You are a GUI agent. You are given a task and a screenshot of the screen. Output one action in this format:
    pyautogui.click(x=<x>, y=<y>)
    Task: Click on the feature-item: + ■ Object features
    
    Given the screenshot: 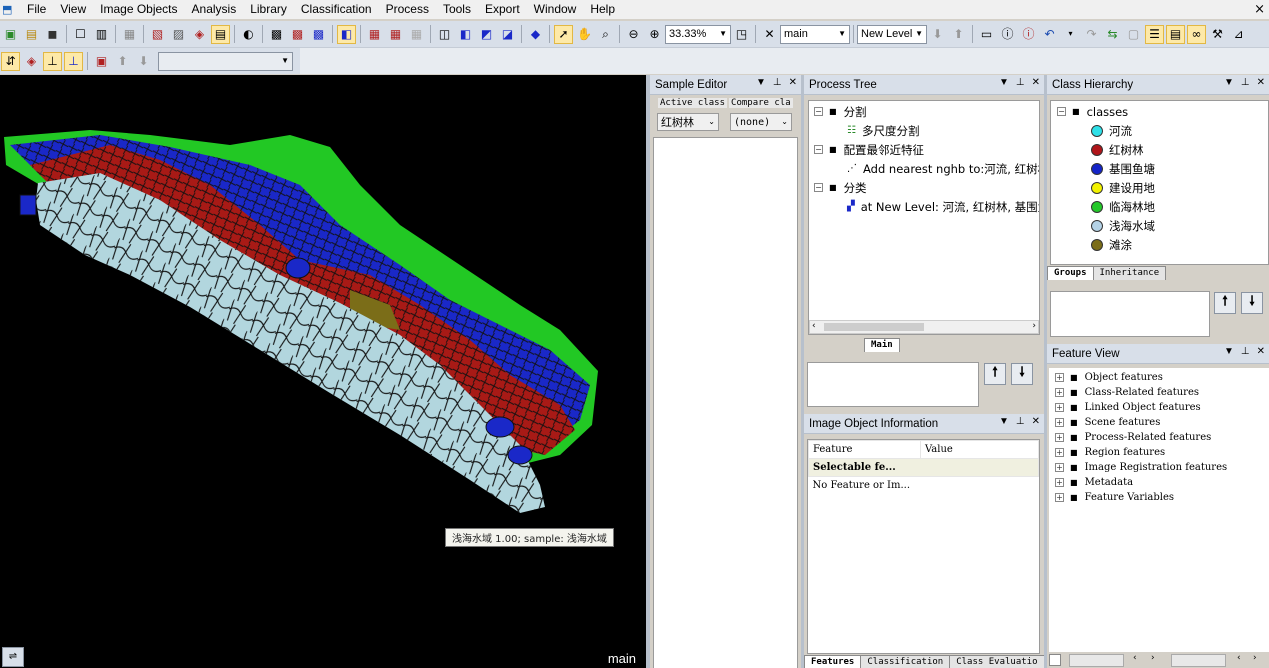 What is the action you would take?
    pyautogui.click(x=1109, y=377)
    